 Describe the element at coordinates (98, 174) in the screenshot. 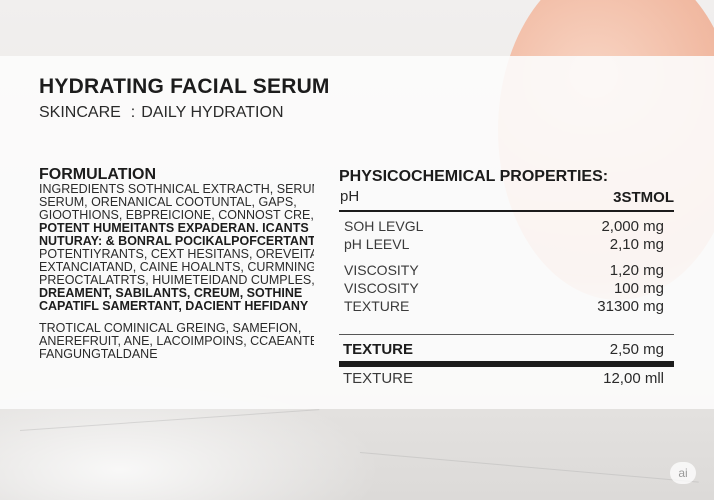

I see `formulation-heading: FORMULATION` at that location.